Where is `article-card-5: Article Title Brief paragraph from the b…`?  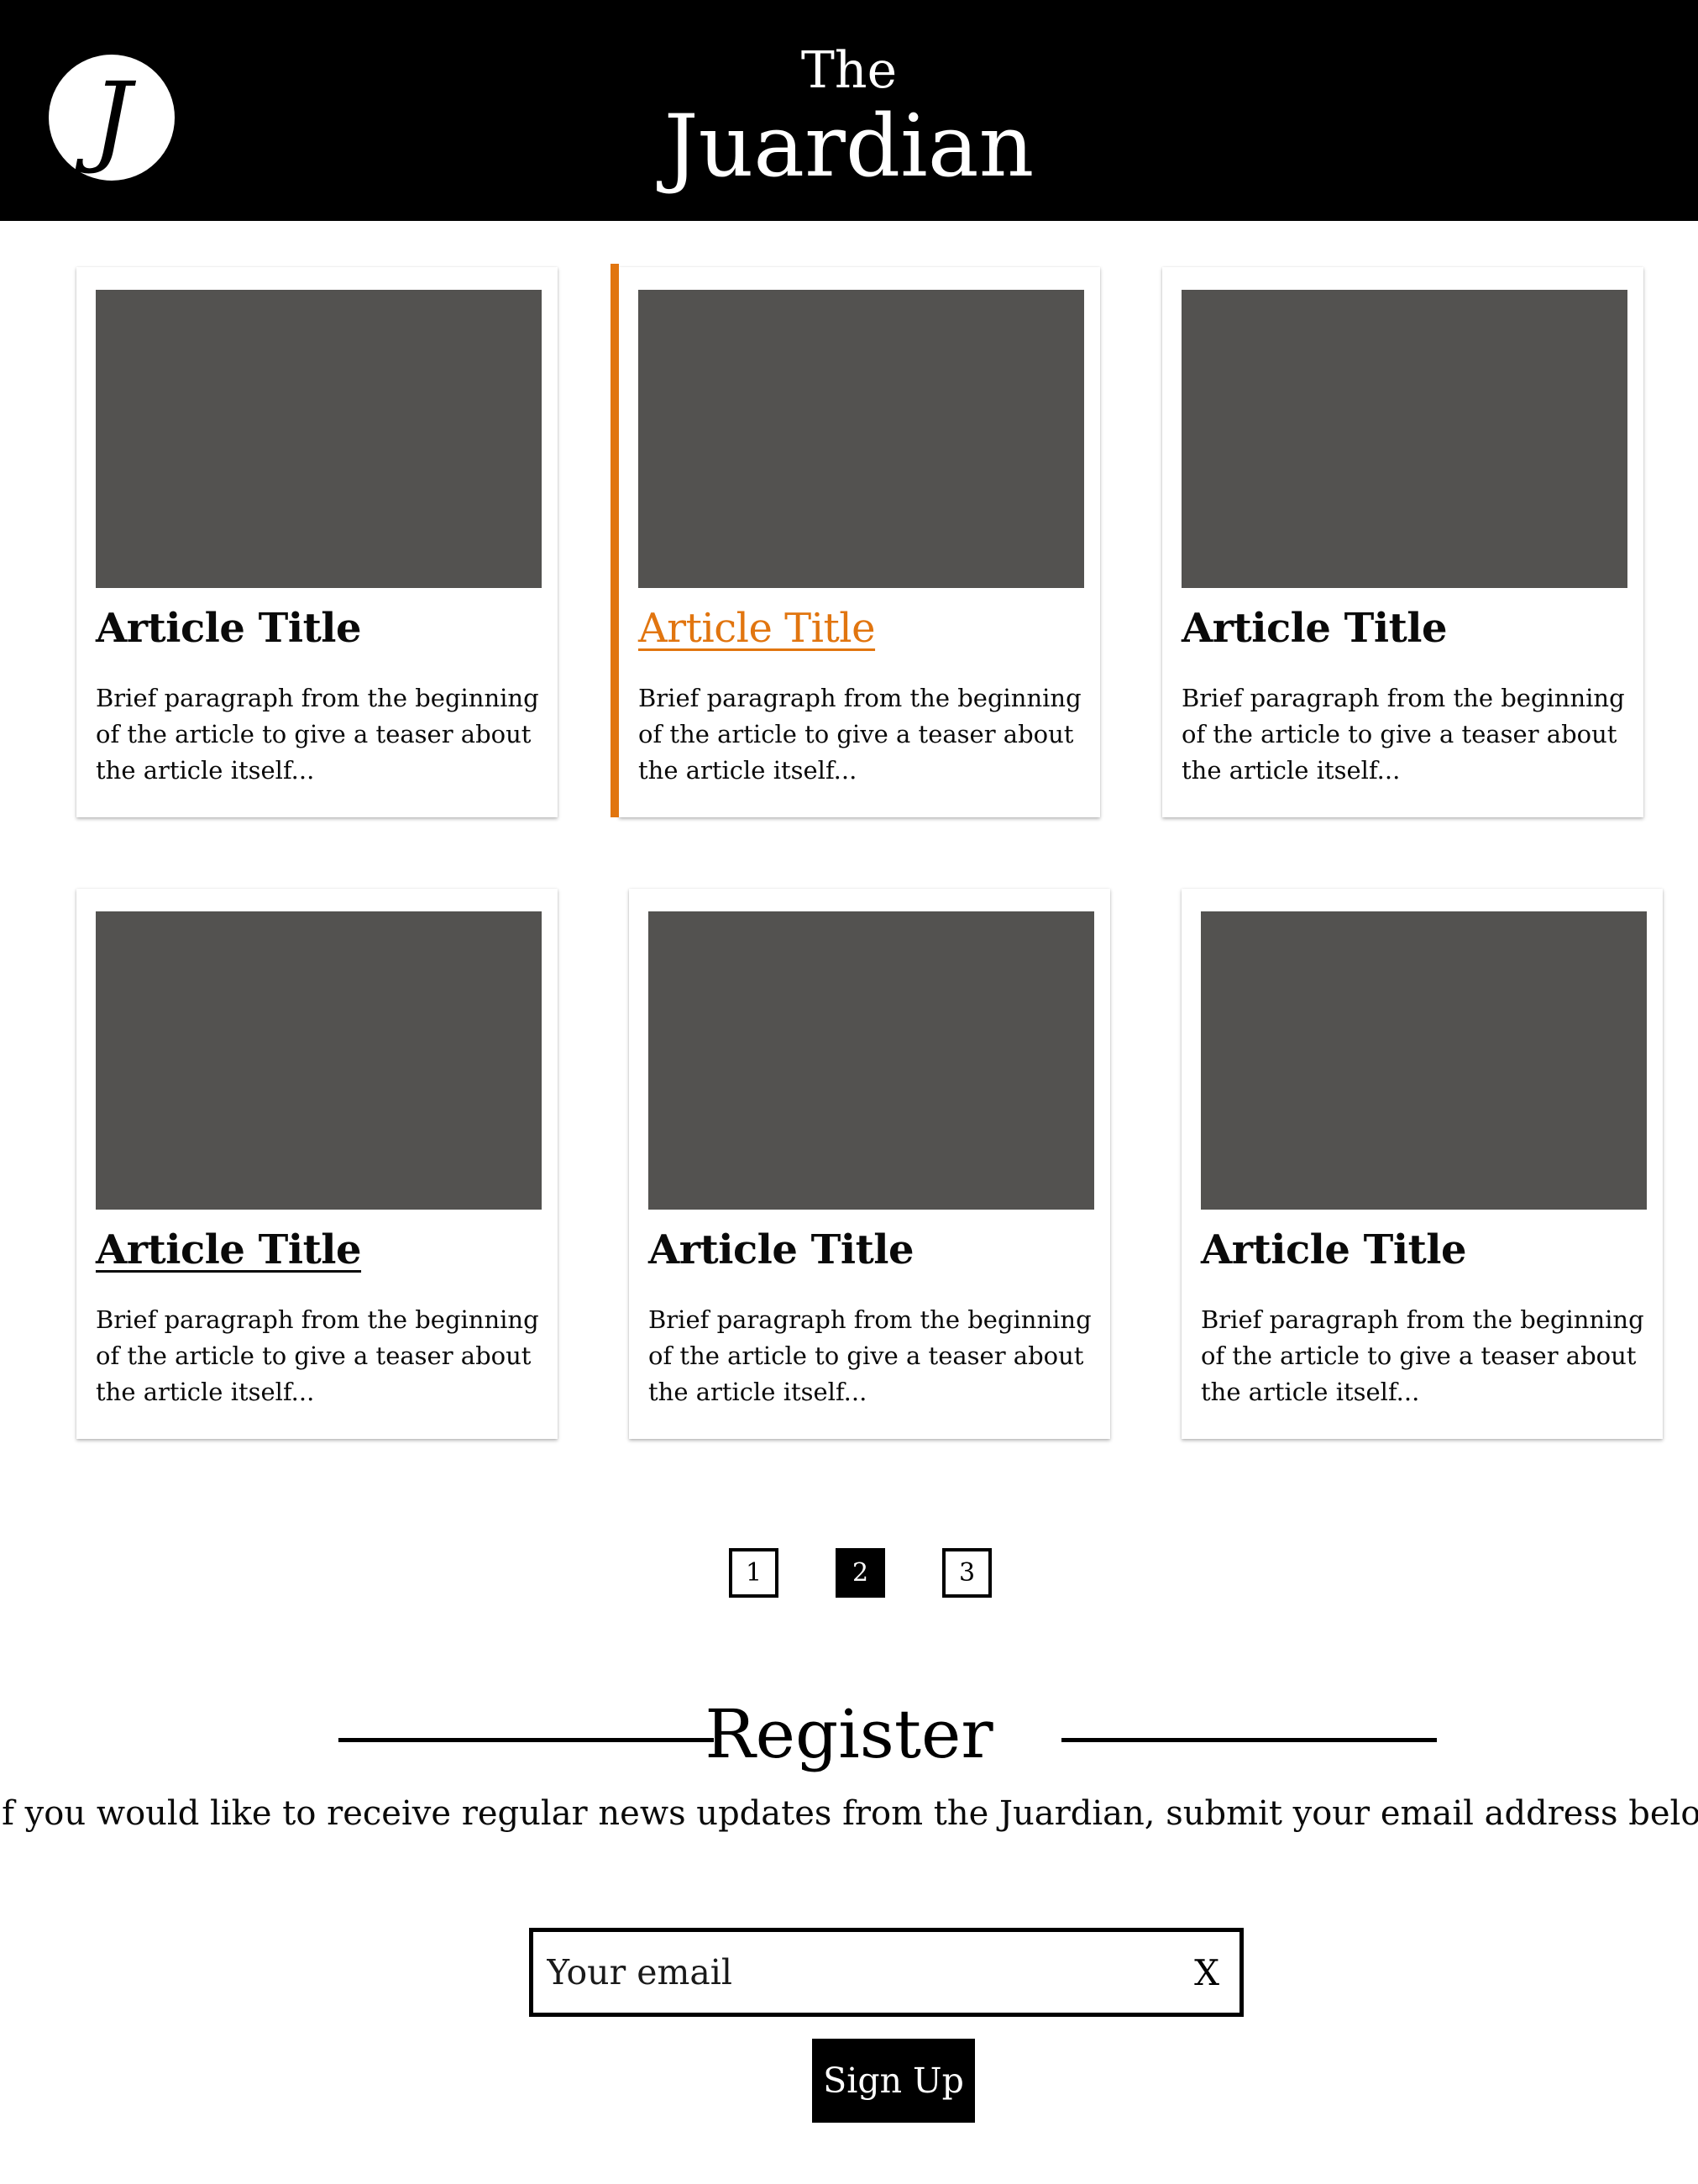
article-card-5: Article Title Brief paragraph from the b… is located at coordinates (869, 1164).